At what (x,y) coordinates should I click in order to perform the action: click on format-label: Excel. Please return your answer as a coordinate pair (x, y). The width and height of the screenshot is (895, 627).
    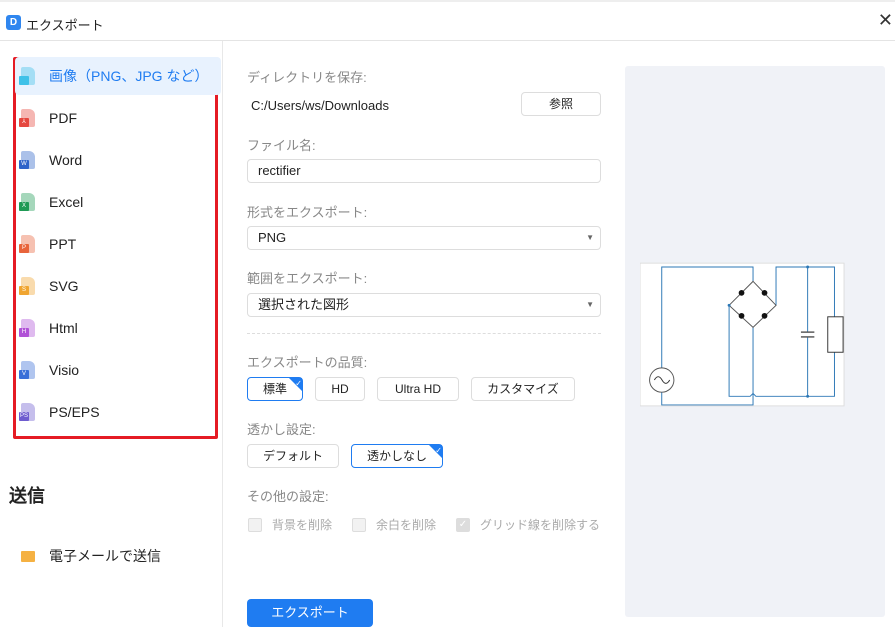
    Looking at the image, I should click on (66, 202).